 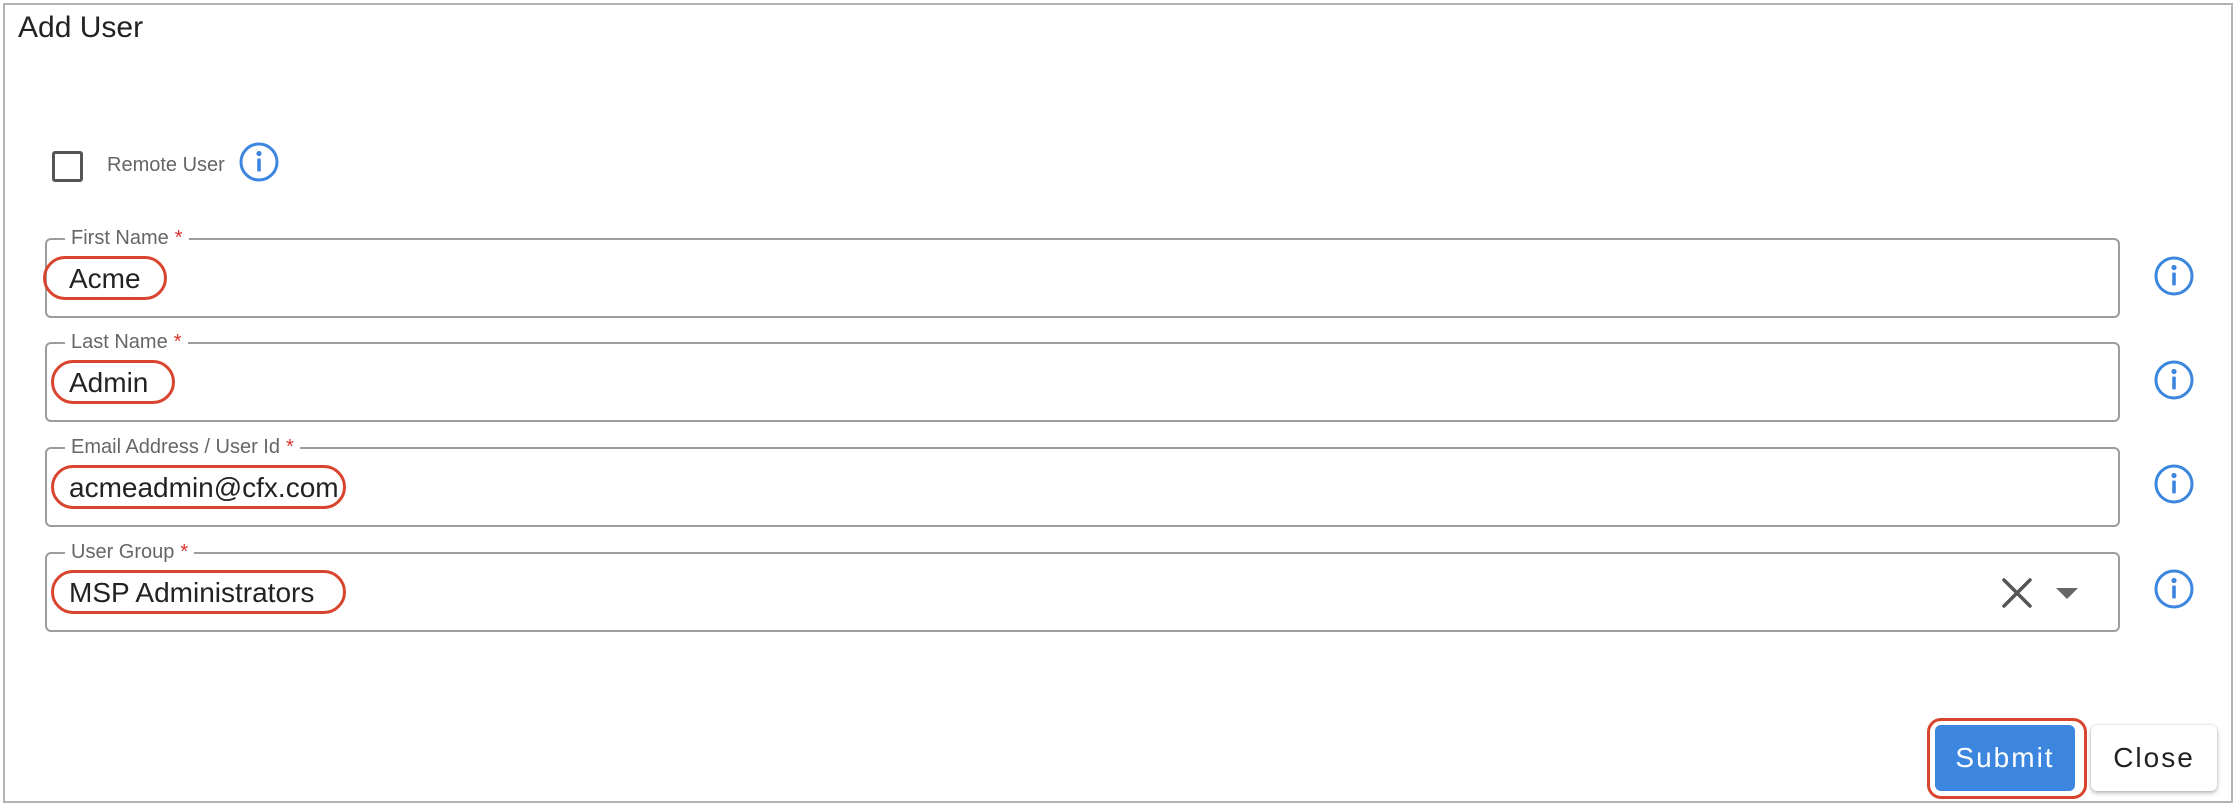 What do you see at coordinates (2174, 589) in the screenshot?
I see `user-group-info-icon` at bounding box center [2174, 589].